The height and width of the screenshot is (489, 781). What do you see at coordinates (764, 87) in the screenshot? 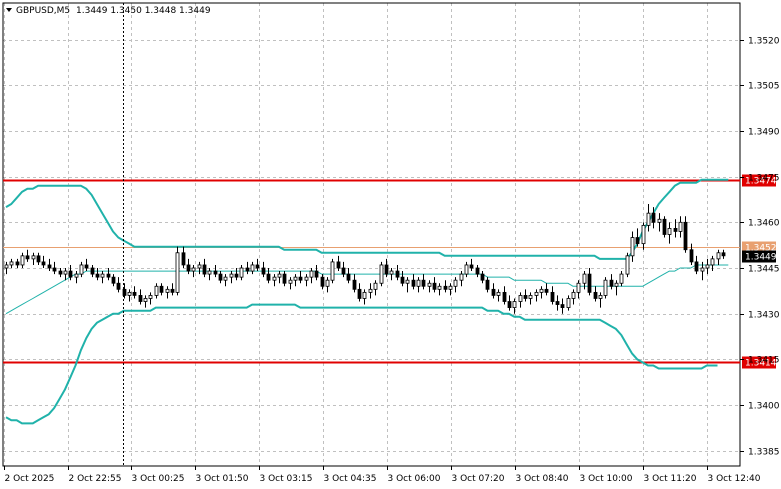
I see `y-tick-label: 1.3505` at bounding box center [764, 87].